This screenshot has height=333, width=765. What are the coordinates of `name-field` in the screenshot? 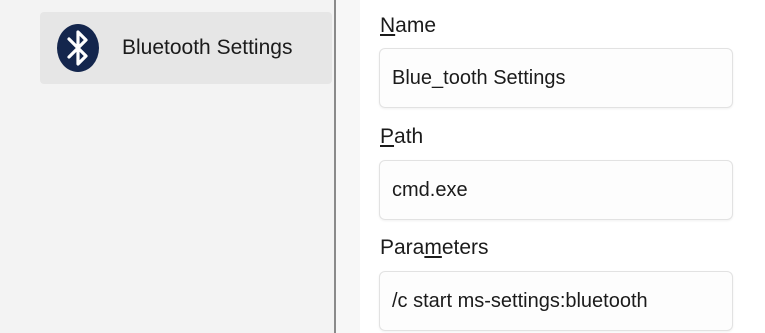 It's located at (556, 78).